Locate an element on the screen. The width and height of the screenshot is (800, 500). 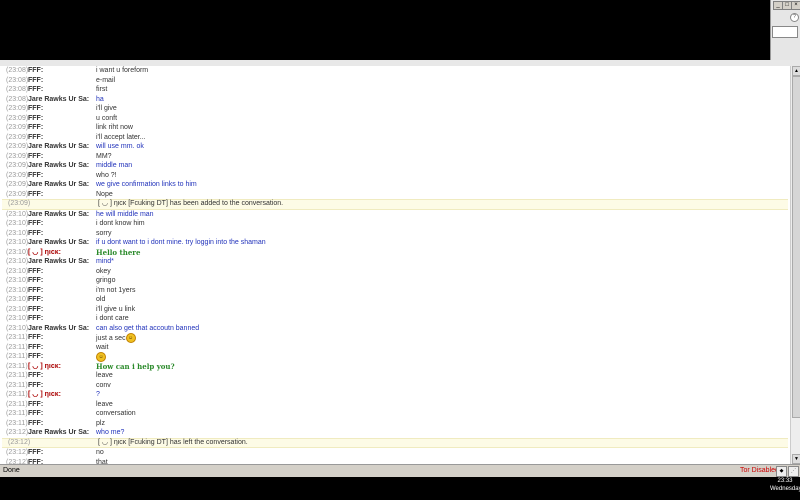
chat-message: (23:11)[ ◡ ] ηιcκ: How can i help you? is located at coordinates (395, 367).